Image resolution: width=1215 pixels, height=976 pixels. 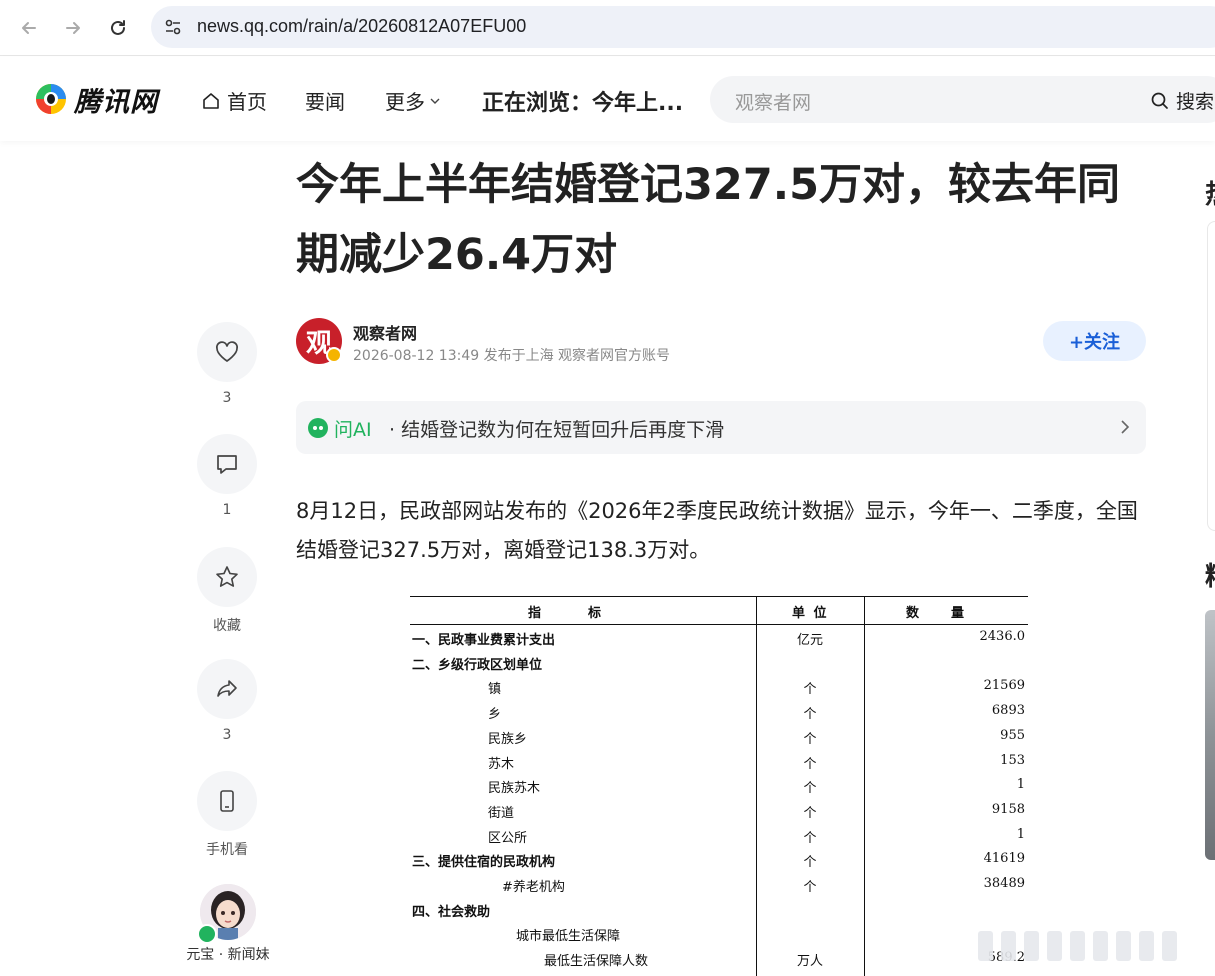 What do you see at coordinates (484, 640) in the screenshot?
I see `row-name: 一、民政事业费累计支出` at bounding box center [484, 640].